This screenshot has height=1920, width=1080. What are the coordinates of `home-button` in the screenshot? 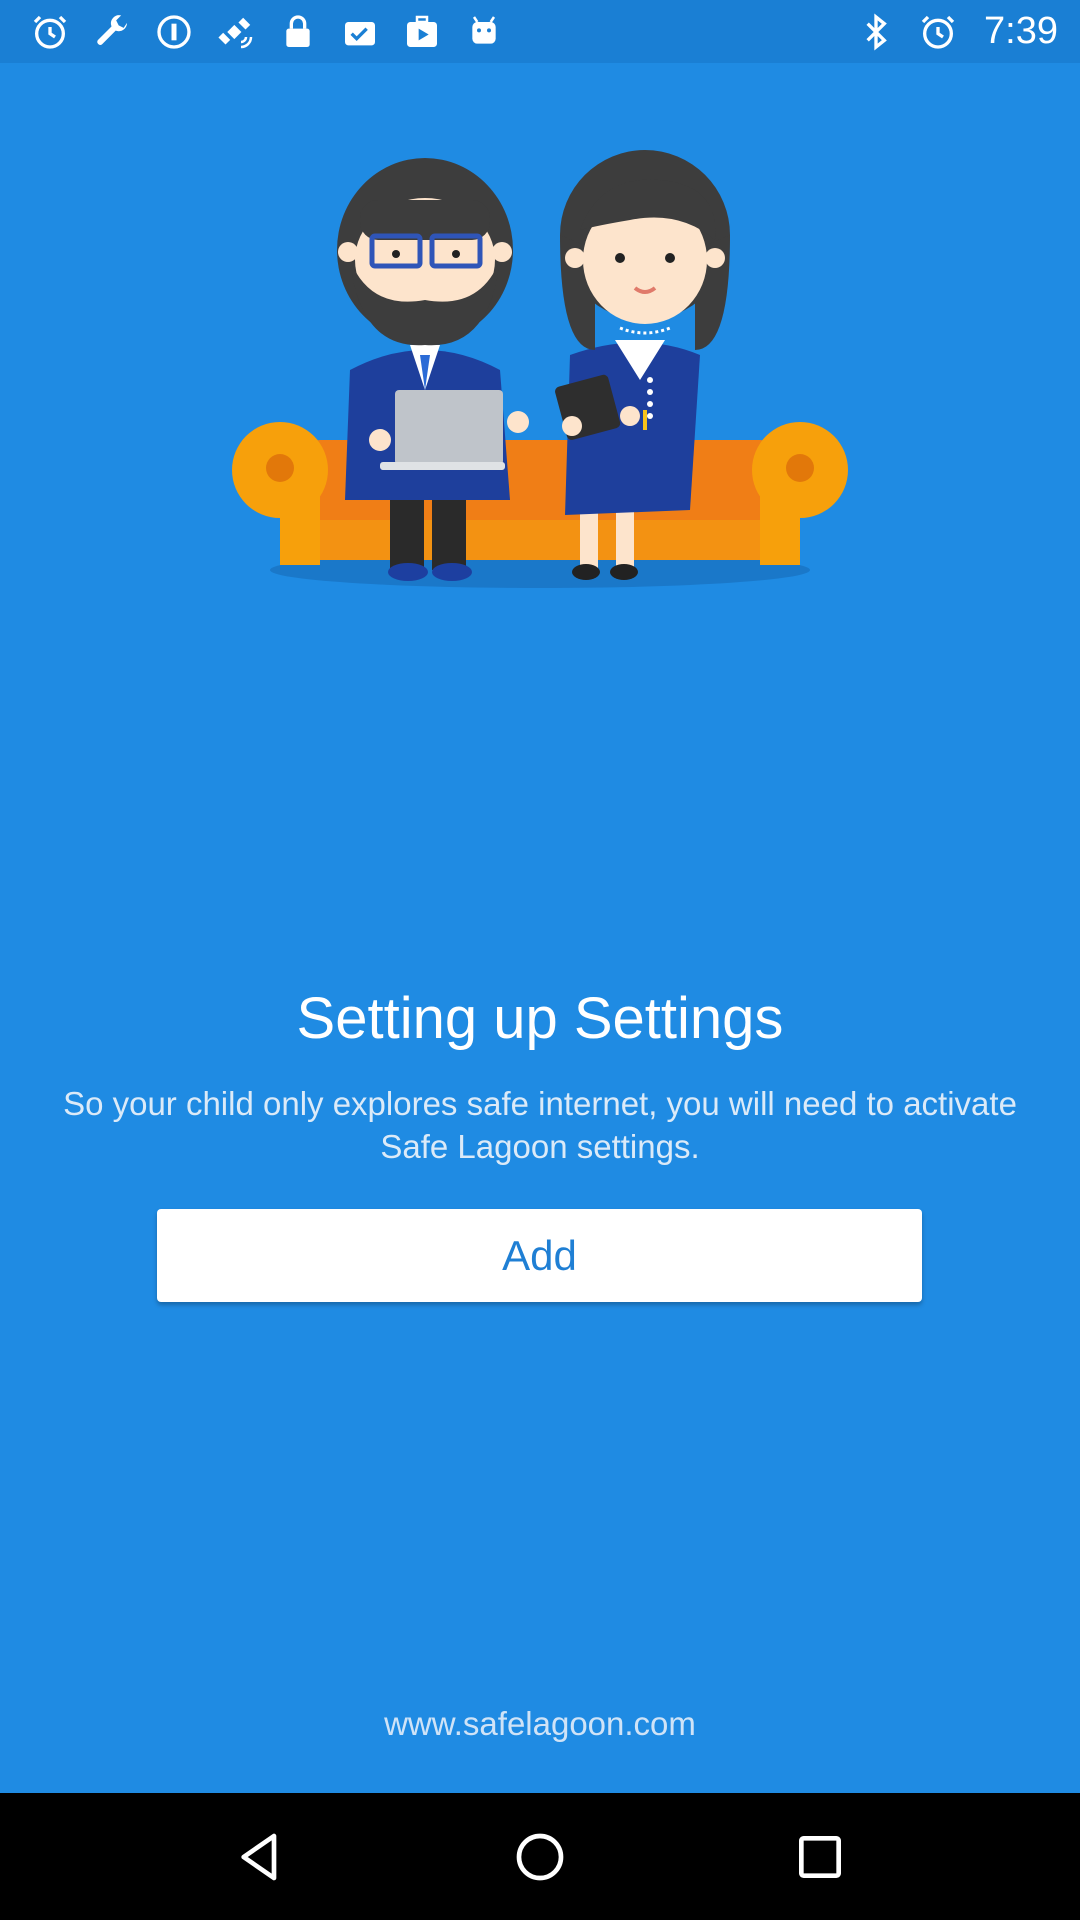 It's located at (540, 1857).